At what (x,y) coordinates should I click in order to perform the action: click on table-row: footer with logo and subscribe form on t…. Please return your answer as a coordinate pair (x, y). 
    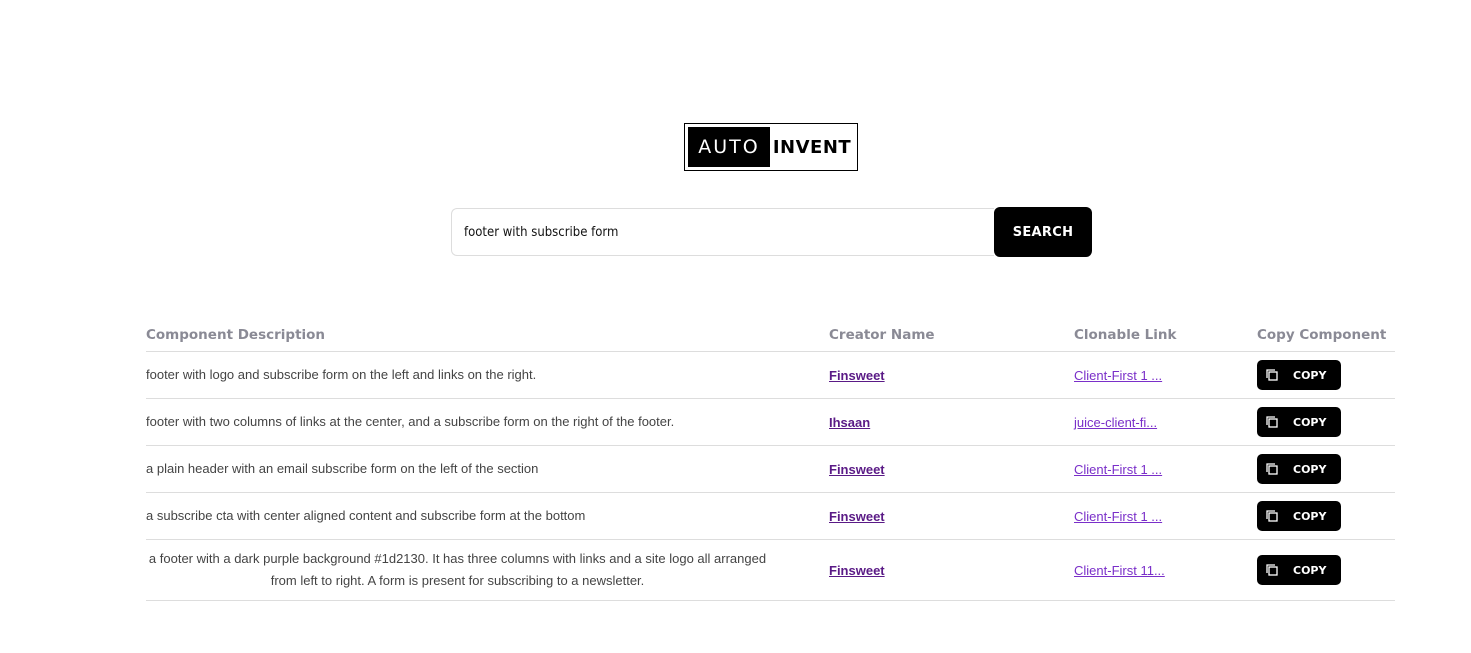
    Looking at the image, I should click on (770, 375).